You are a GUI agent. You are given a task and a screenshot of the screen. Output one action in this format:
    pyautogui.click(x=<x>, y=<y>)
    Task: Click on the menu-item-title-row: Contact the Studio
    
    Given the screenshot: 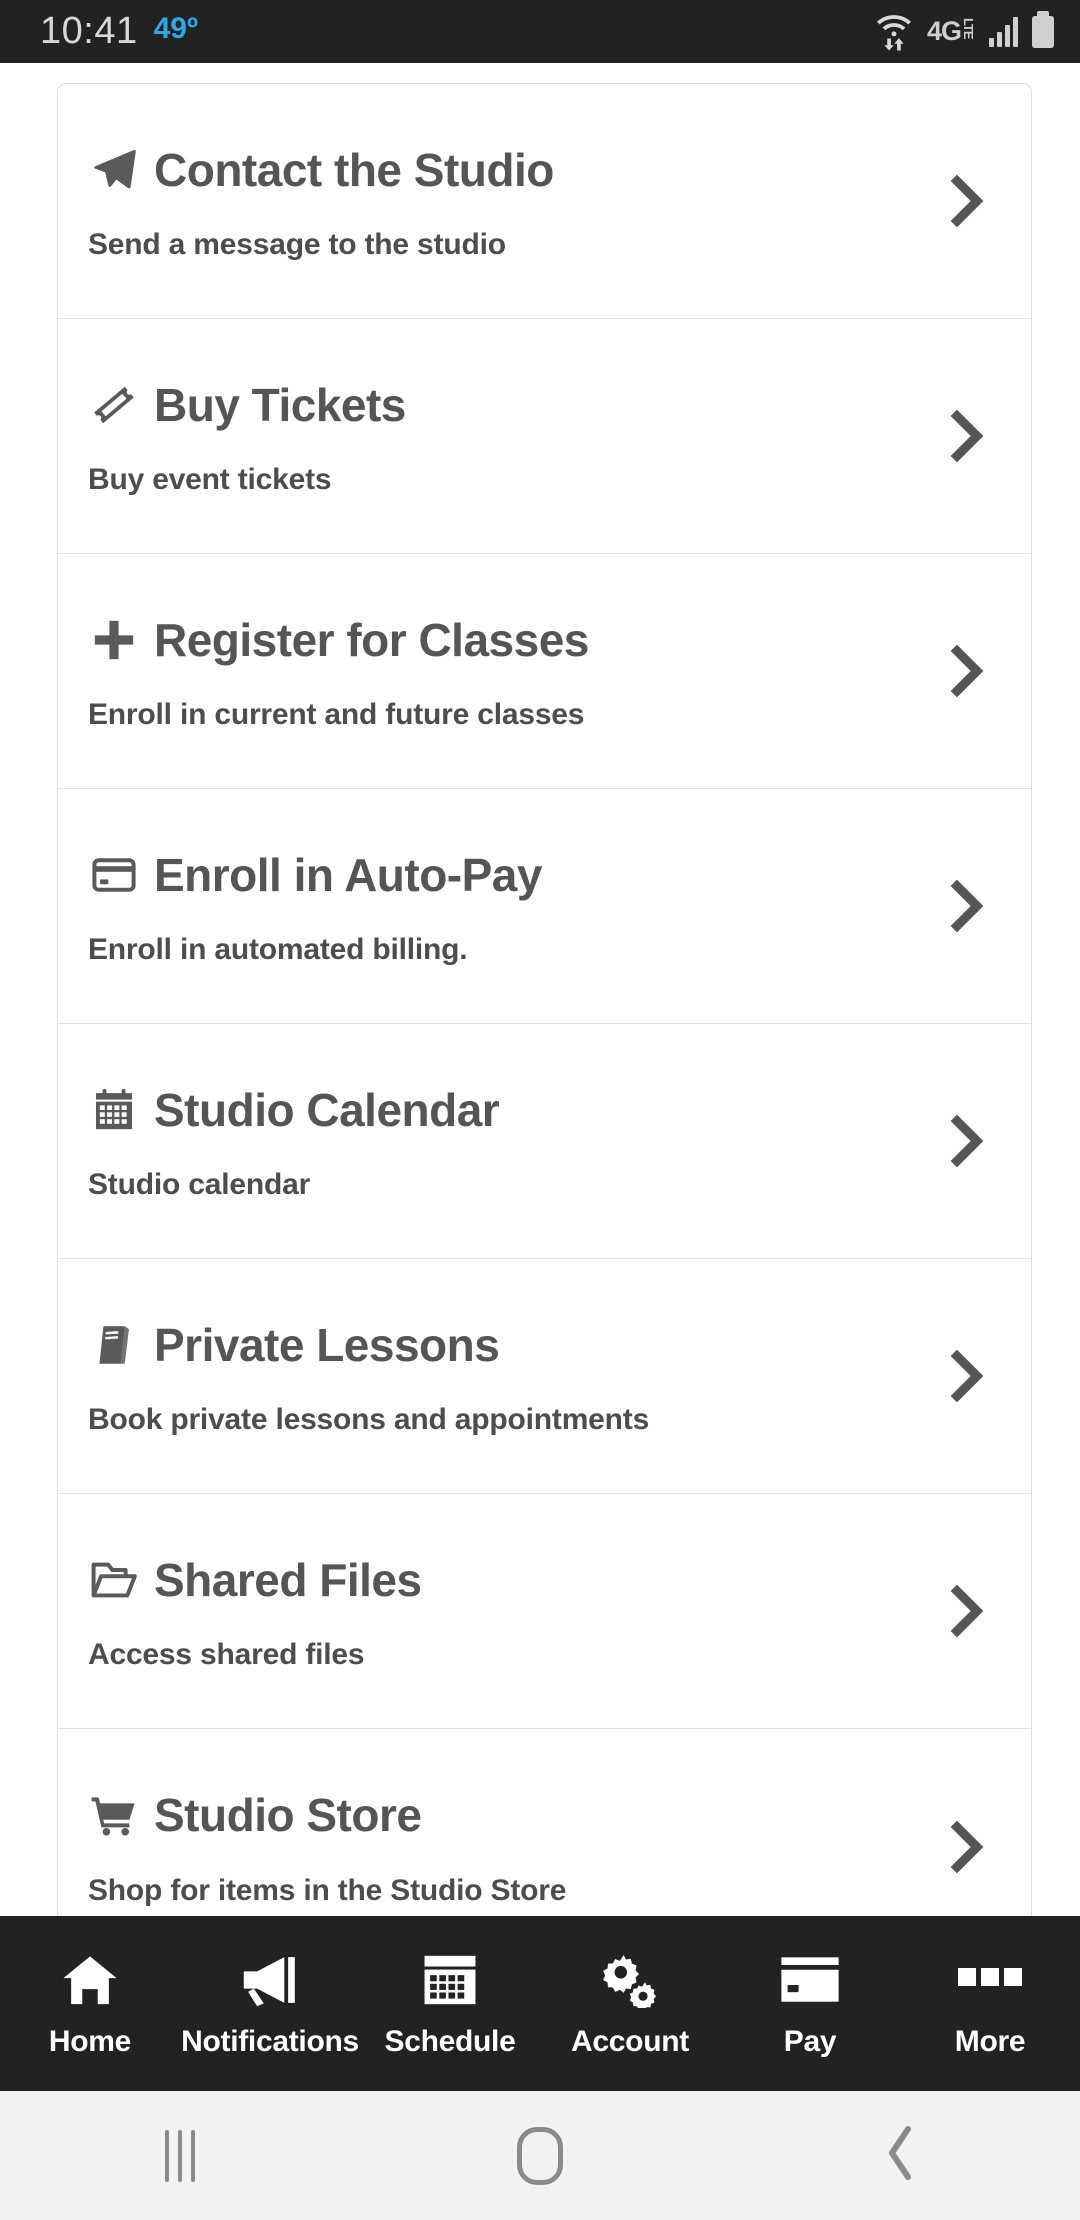 What is the action you would take?
    pyautogui.click(x=544, y=170)
    